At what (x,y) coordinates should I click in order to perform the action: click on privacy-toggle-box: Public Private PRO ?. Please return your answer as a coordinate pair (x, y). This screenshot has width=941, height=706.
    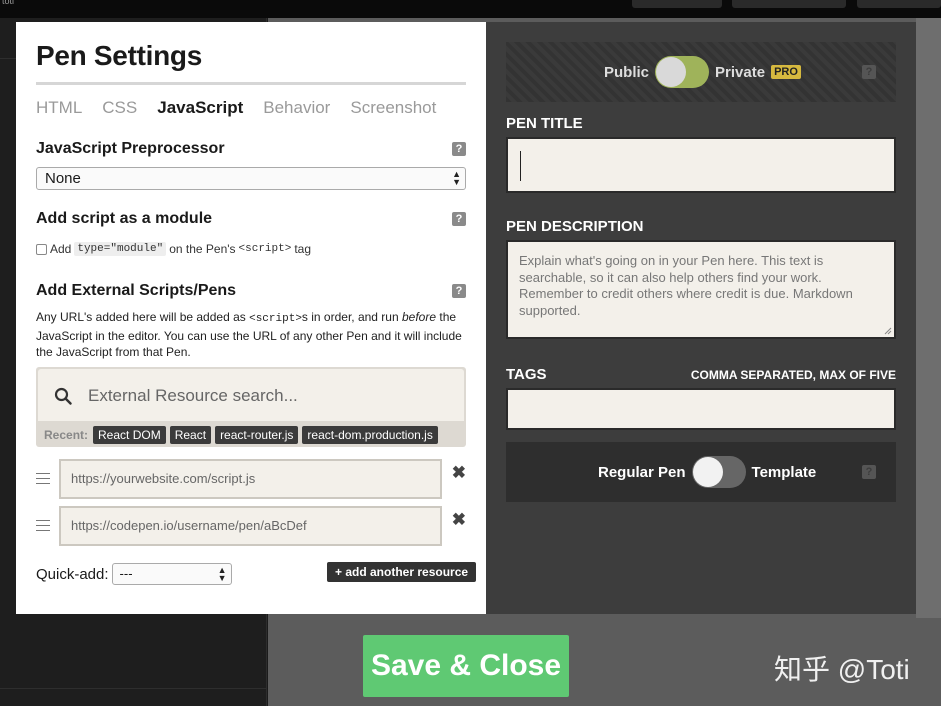
    Looking at the image, I should click on (701, 72).